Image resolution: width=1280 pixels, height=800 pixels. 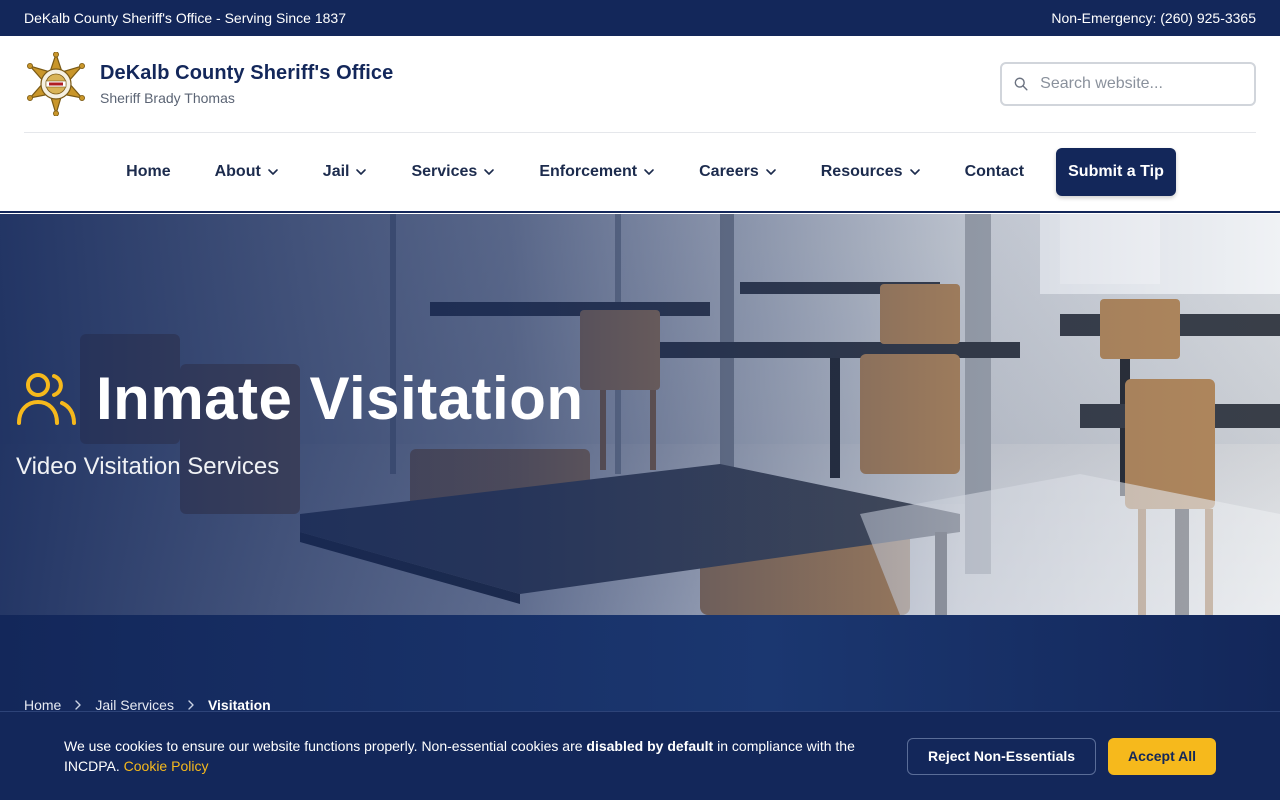 I want to click on cookie-text-bold: disabled by default, so click(x=650, y=746).